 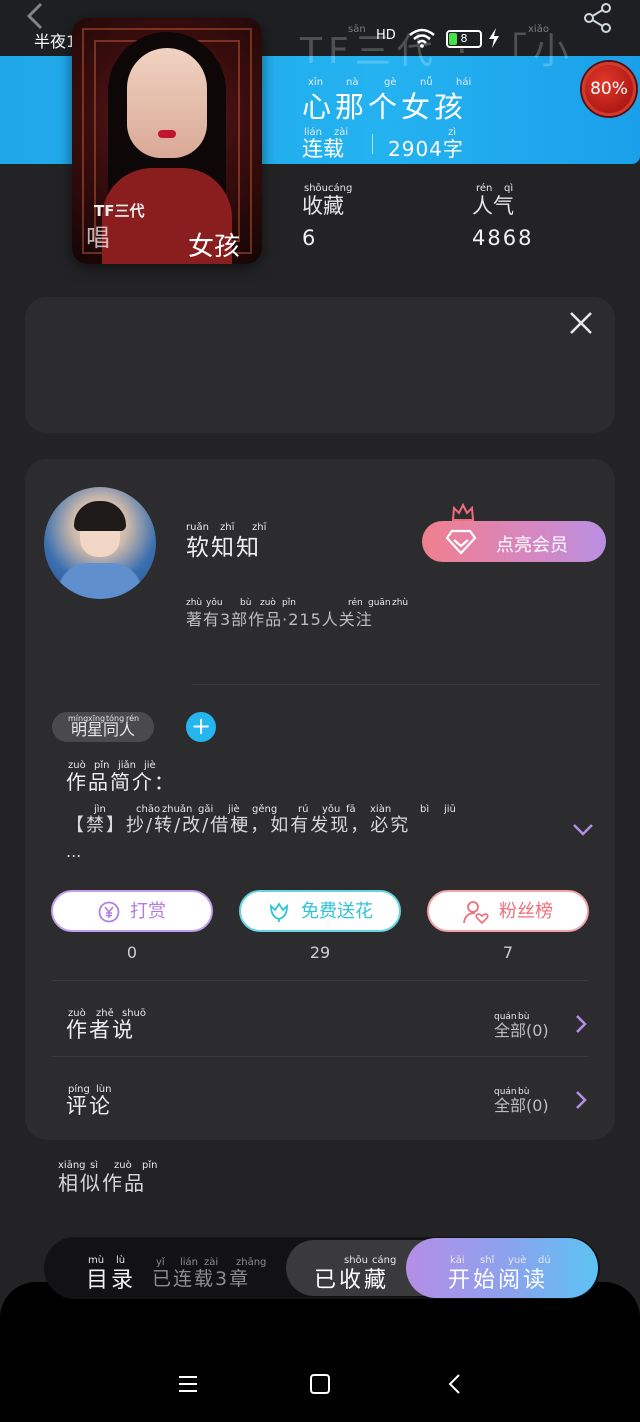 What do you see at coordinates (385, 107) in the screenshot?
I see `book-title: 心那个女孩` at bounding box center [385, 107].